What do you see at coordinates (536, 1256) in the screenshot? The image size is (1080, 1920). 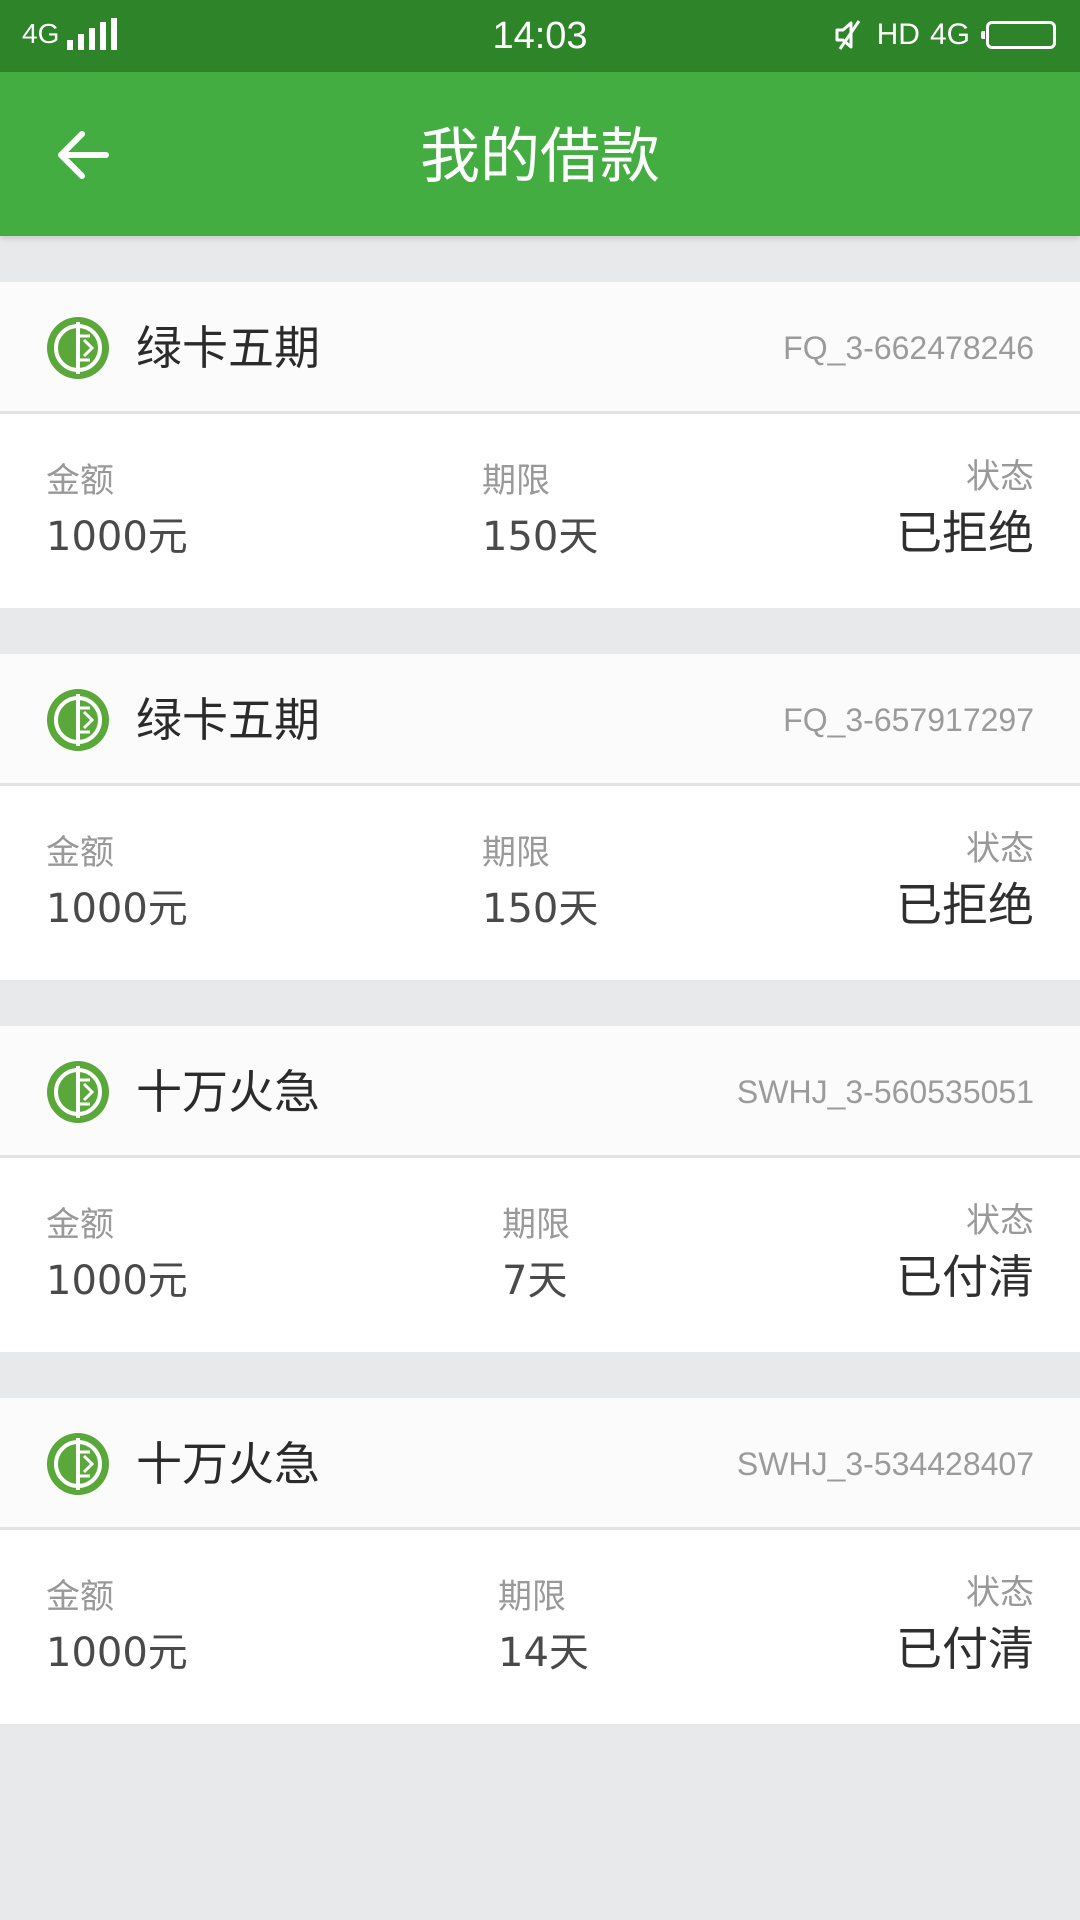 I see `term-field: 期限 7天` at bounding box center [536, 1256].